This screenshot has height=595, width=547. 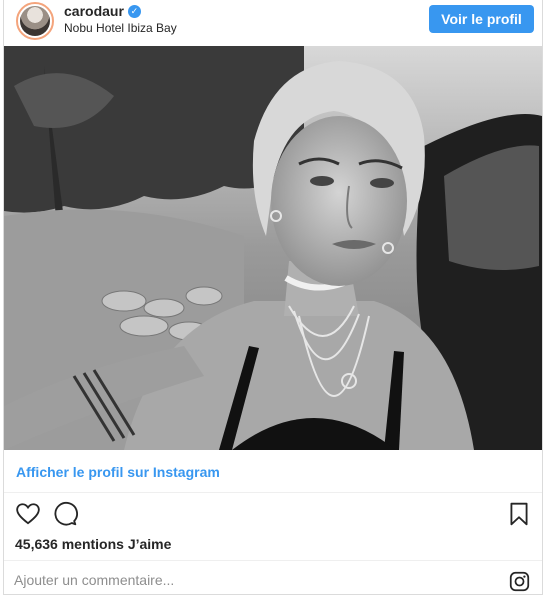 I want to click on instagram-link-row: Afficher le profil sur Instagram, so click(x=273, y=471).